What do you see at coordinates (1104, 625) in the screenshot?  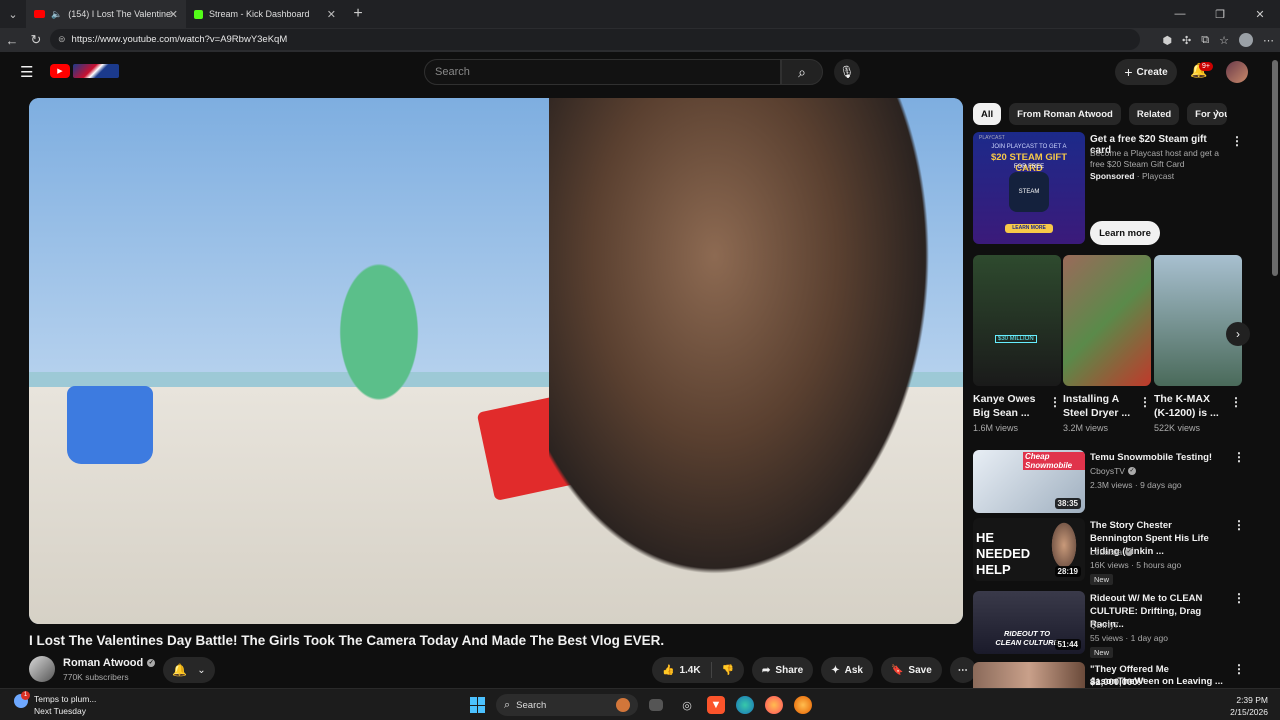 I see `video-channel: QDirty7` at bounding box center [1104, 625].